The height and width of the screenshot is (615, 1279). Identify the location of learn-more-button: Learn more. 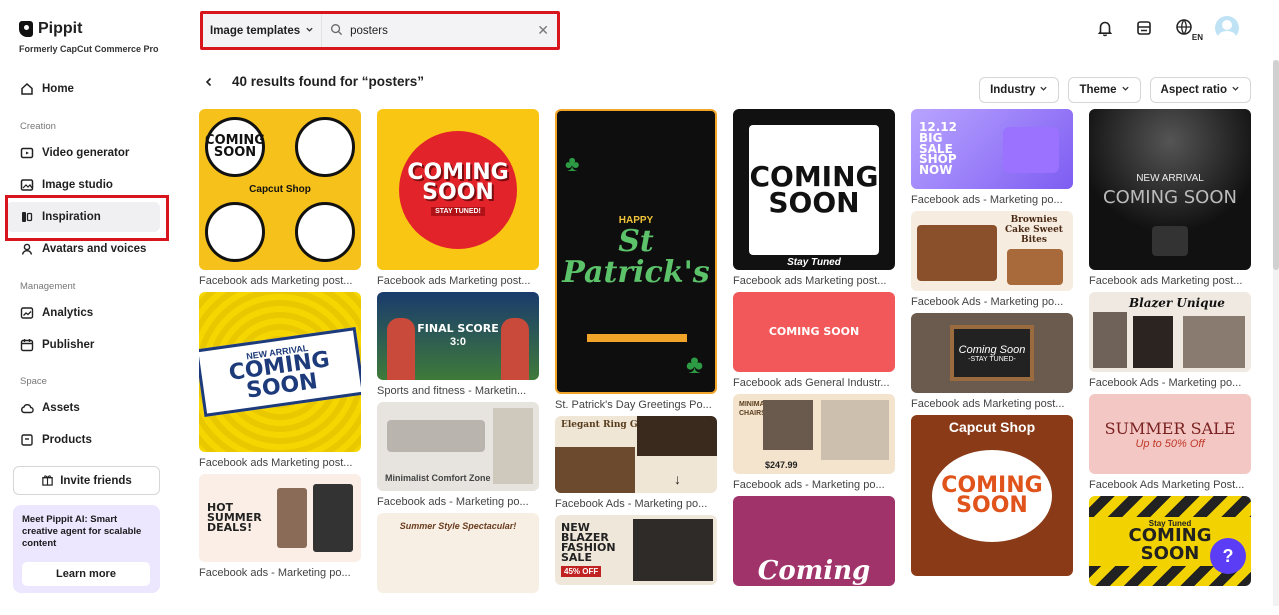
(86, 574).